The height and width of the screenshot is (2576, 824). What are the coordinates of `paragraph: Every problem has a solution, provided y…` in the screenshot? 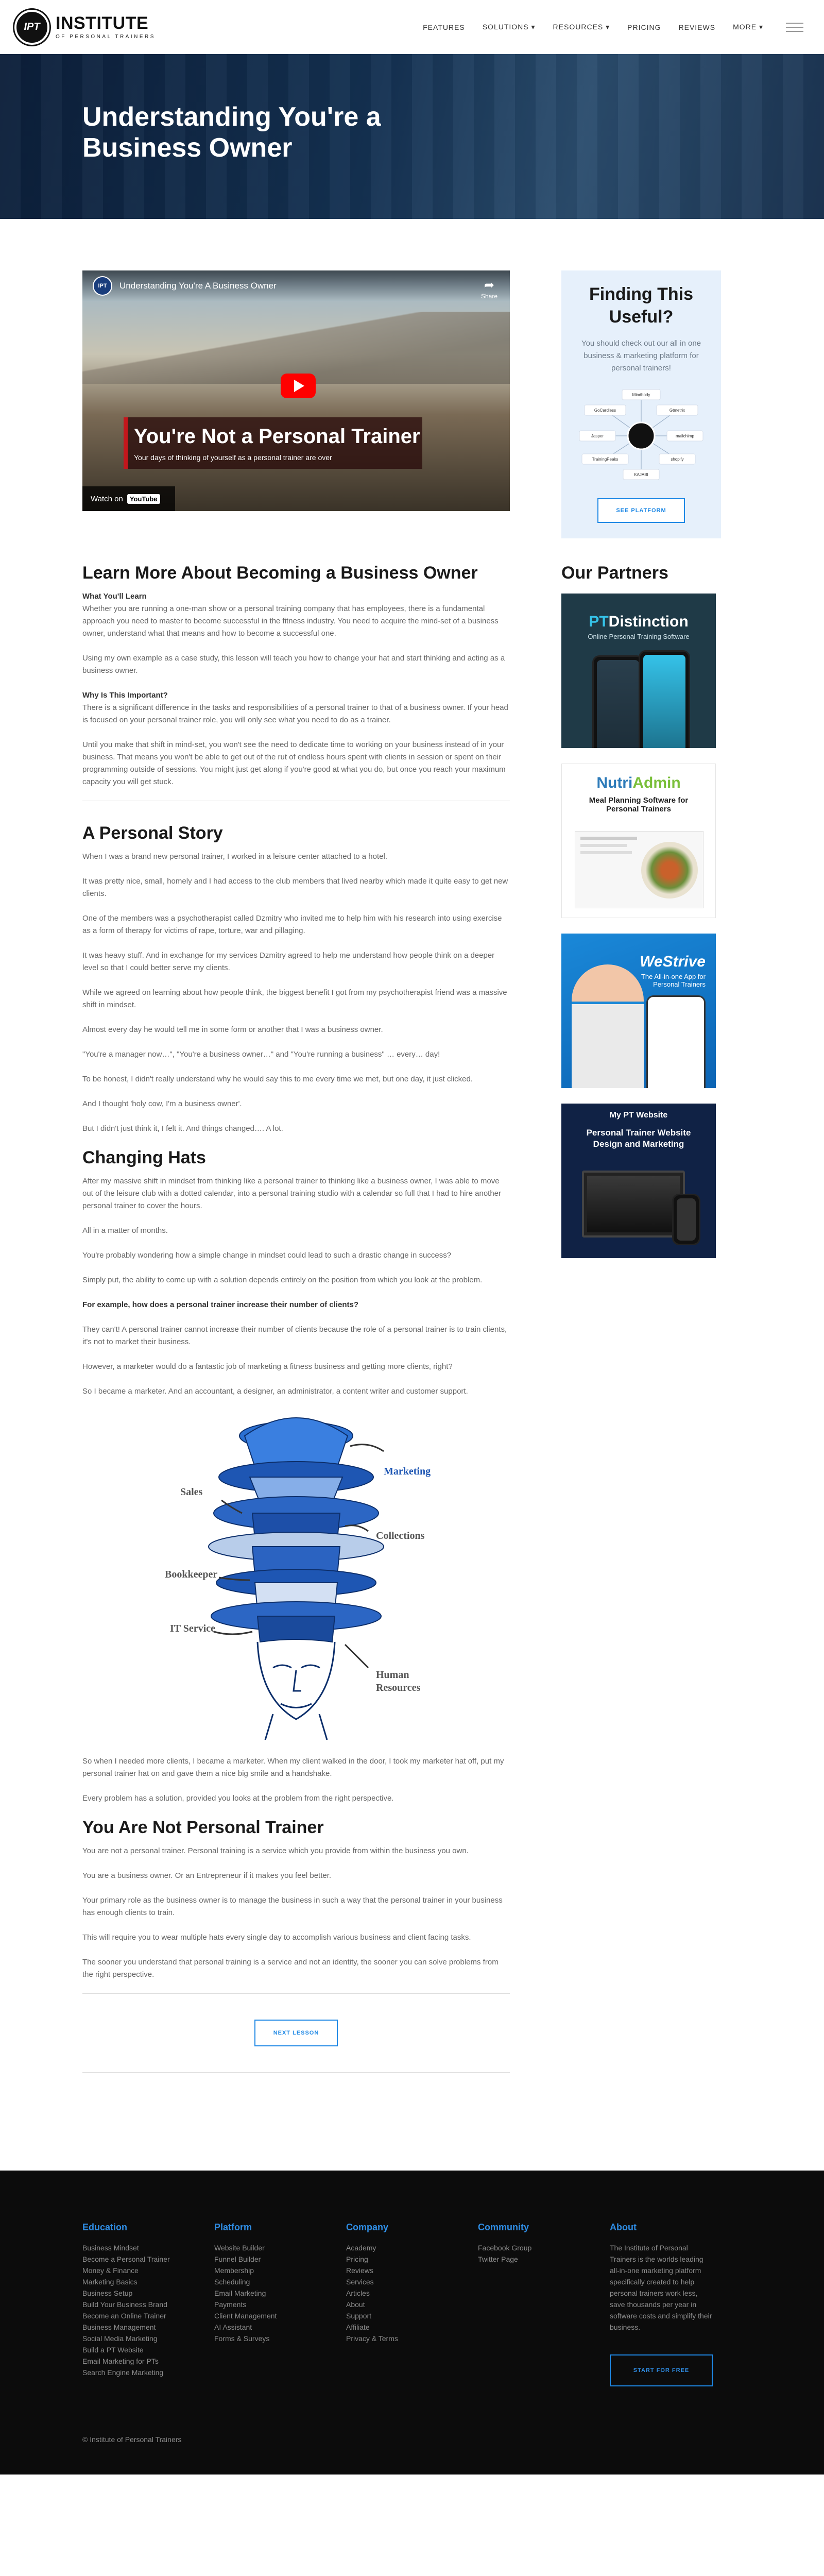 It's located at (238, 1798).